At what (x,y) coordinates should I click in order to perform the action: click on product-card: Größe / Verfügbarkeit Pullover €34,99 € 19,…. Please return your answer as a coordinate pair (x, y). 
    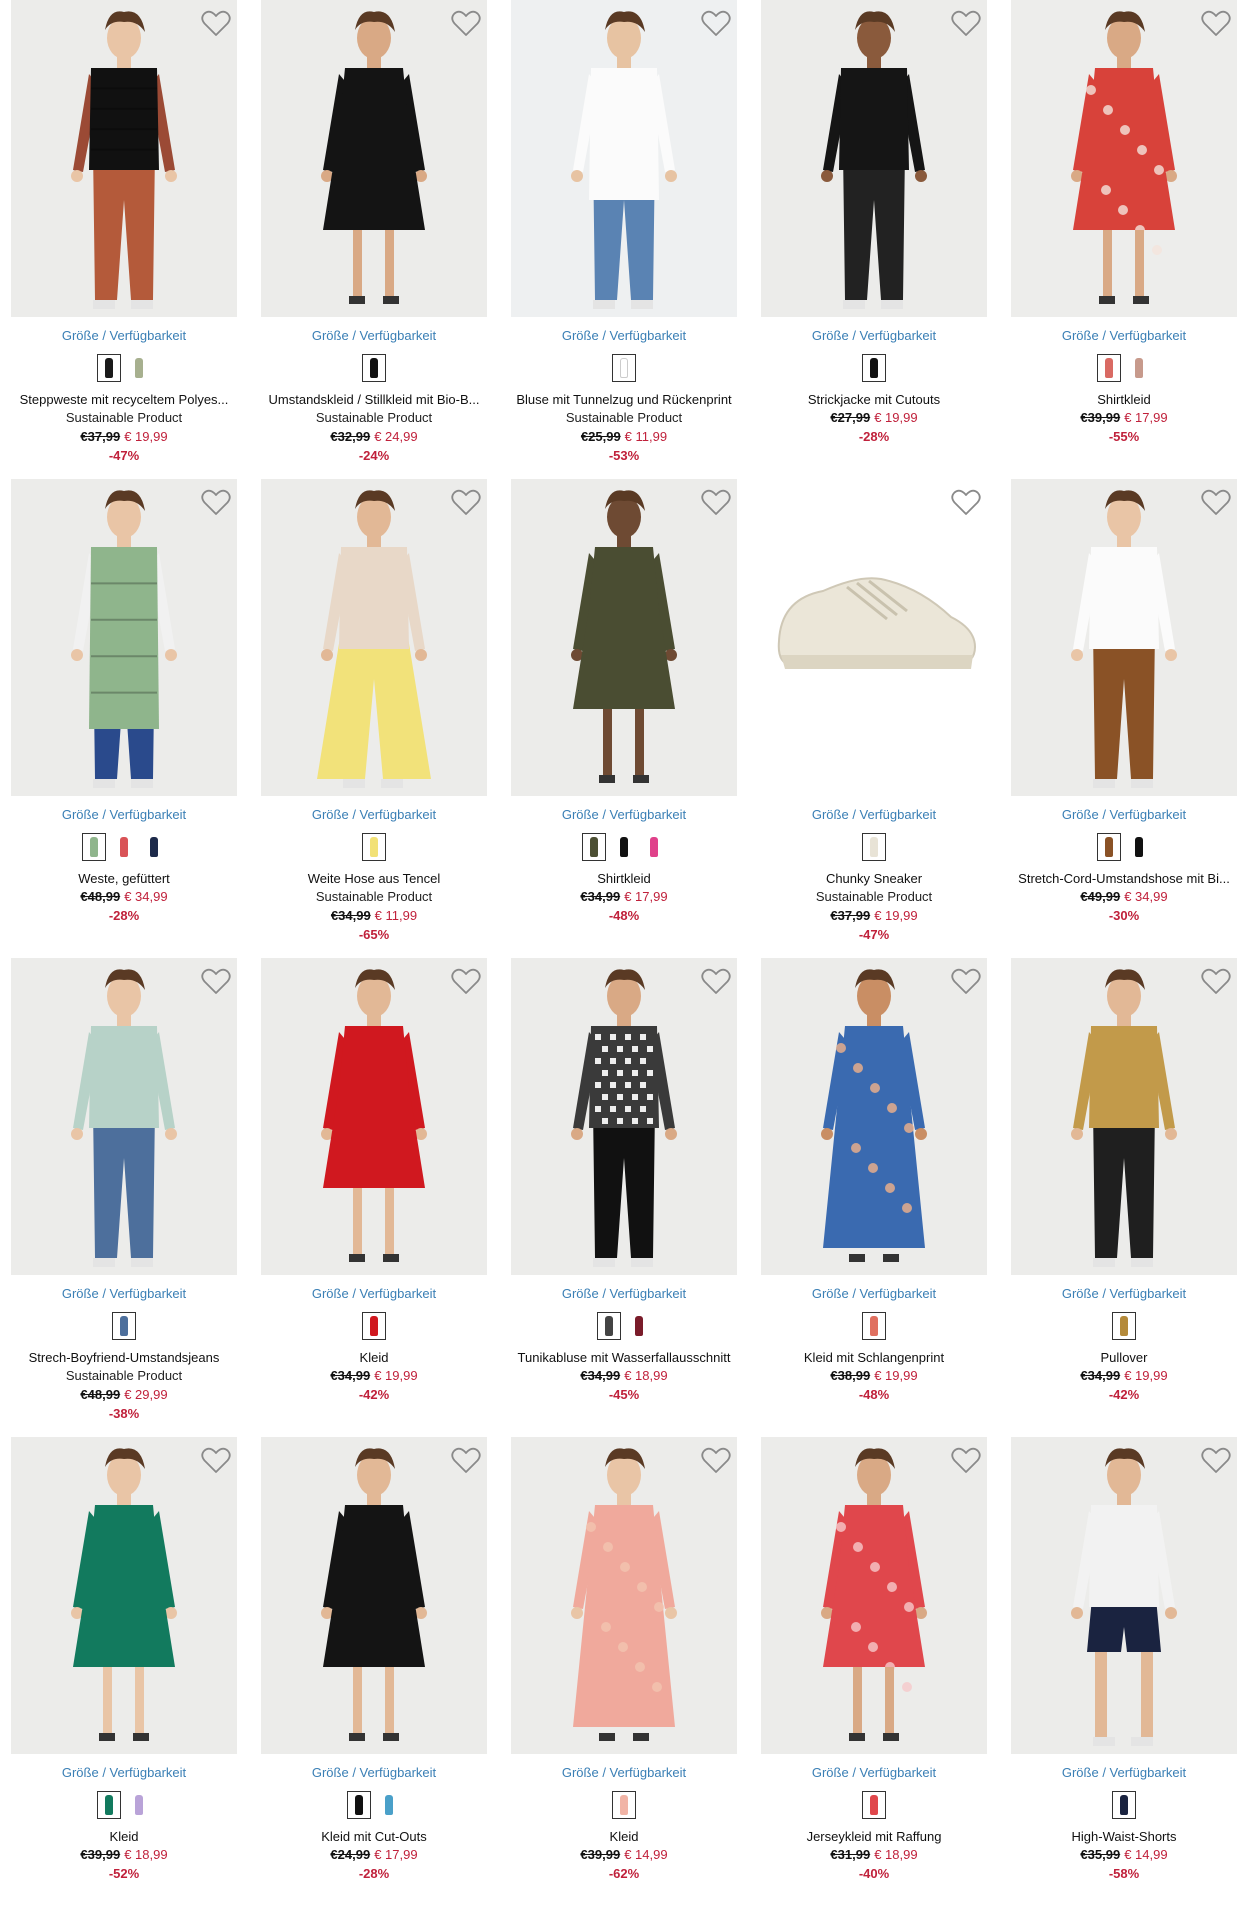
    Looking at the image, I should click on (1124, 1197).